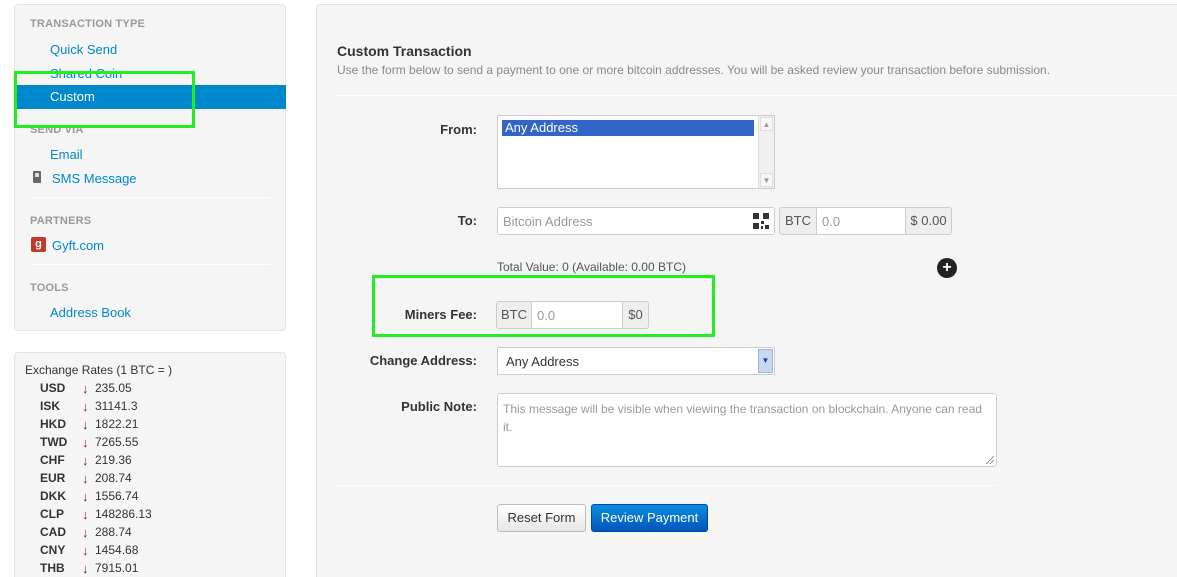 The image size is (1177, 577). Describe the element at coordinates (798, 221) in the screenshot. I see `btc-addon: BTC` at that location.